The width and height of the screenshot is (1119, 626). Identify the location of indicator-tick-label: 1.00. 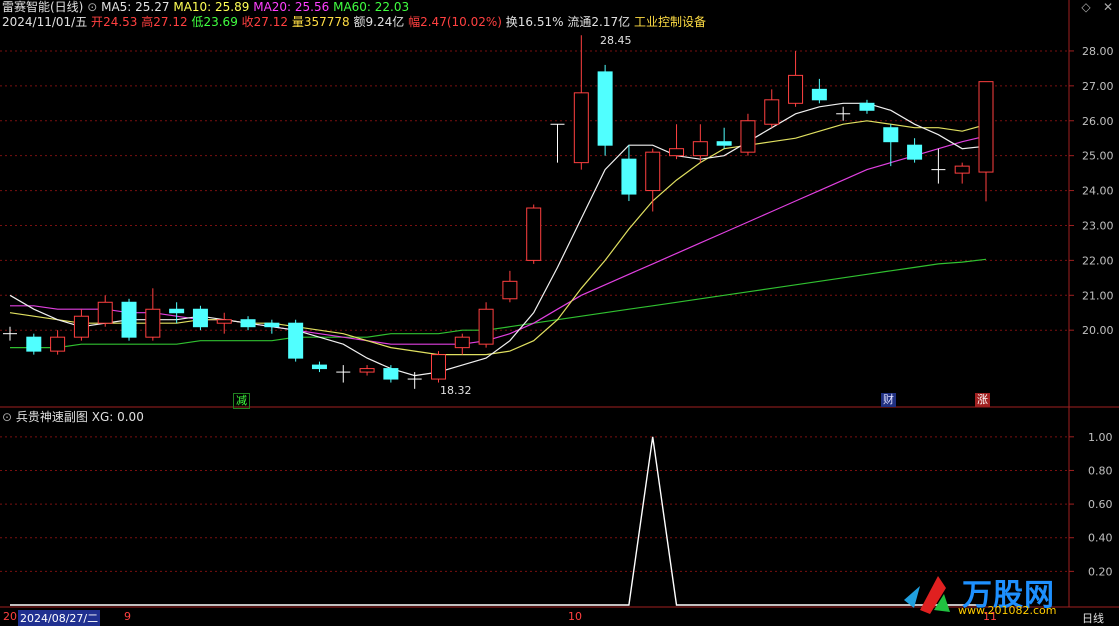
(1100, 437).